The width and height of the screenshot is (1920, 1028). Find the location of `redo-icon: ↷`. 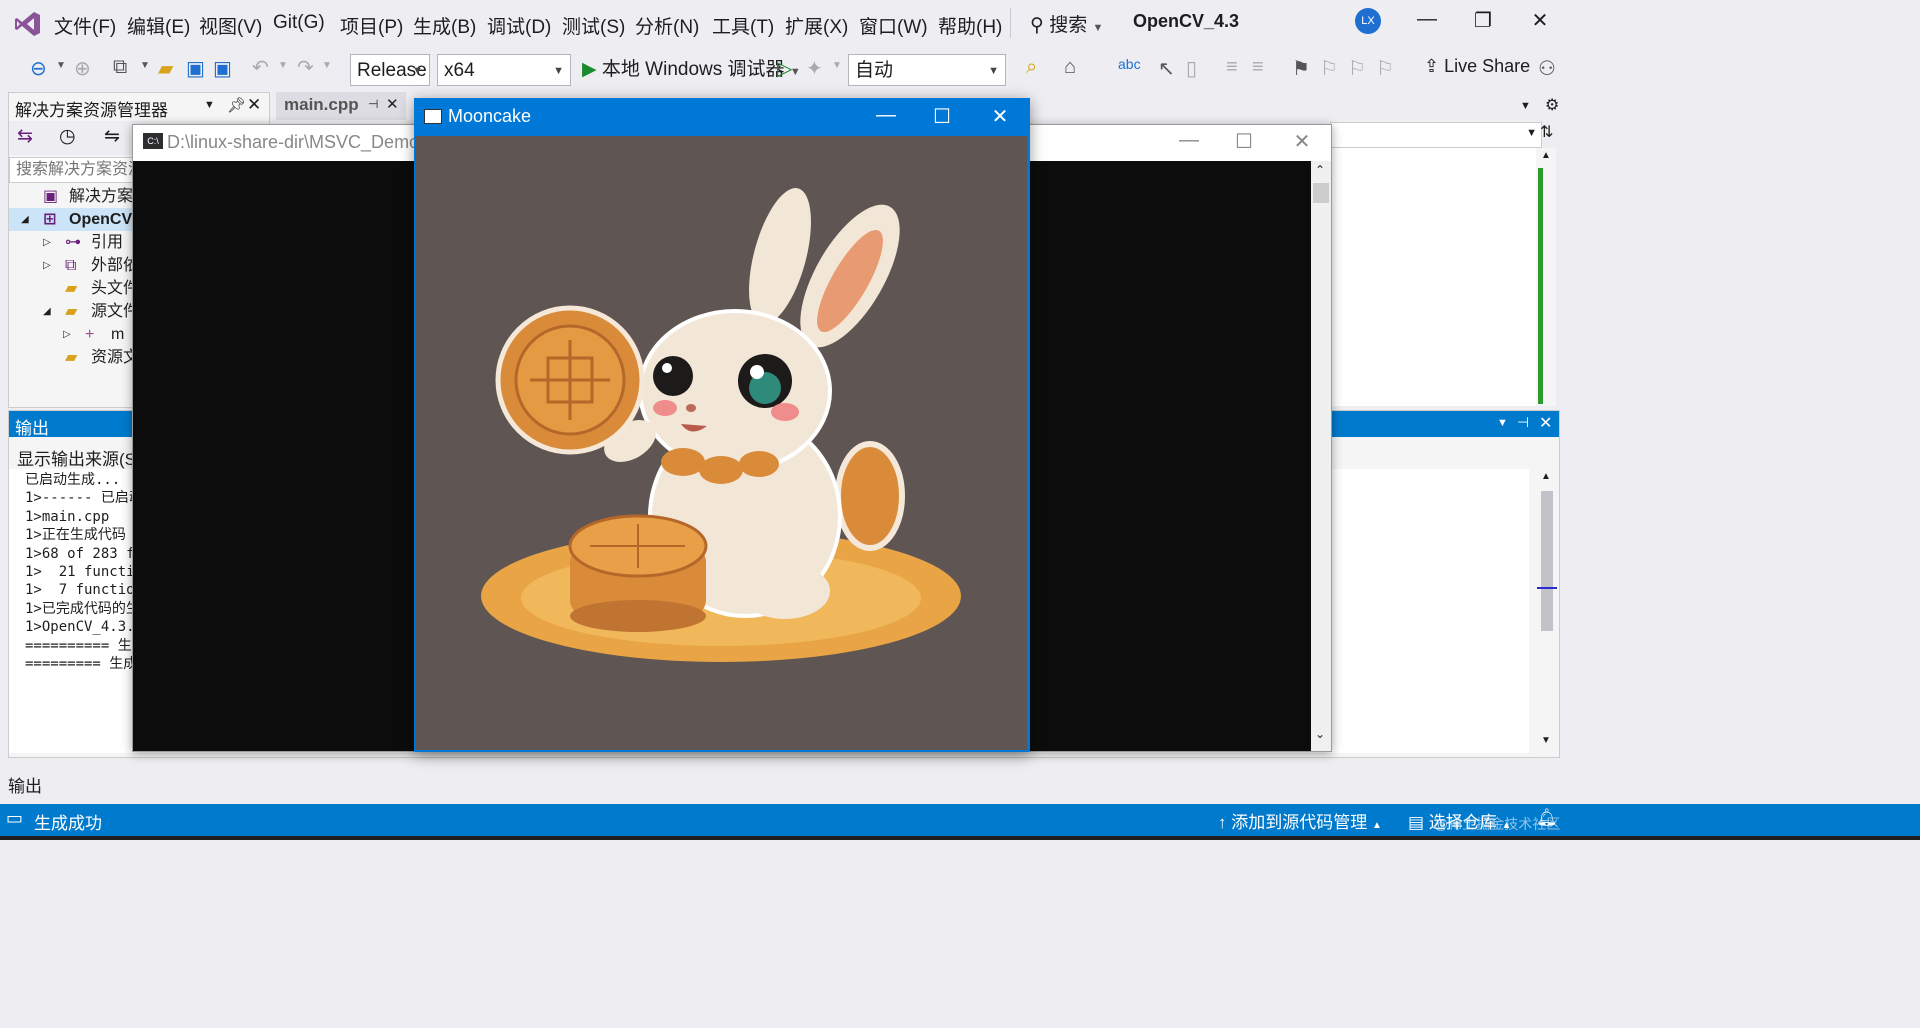

redo-icon: ↷ is located at coordinates (305, 67).